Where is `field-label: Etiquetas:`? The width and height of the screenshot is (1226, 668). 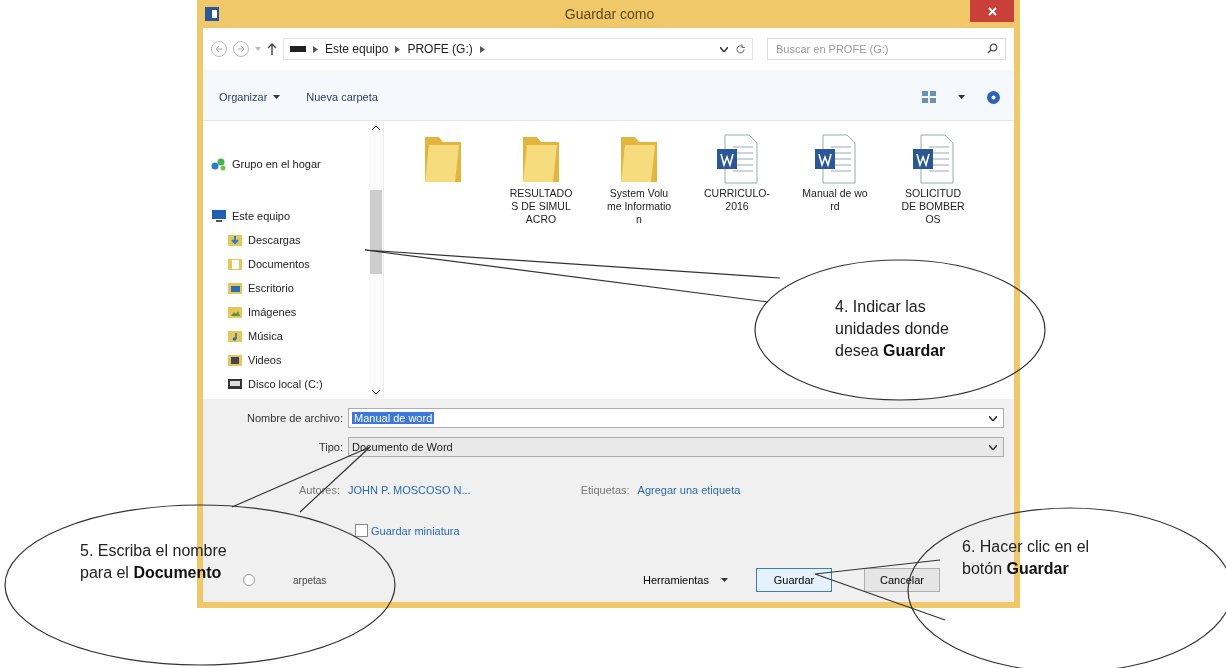 field-label: Etiquetas: is located at coordinates (605, 490).